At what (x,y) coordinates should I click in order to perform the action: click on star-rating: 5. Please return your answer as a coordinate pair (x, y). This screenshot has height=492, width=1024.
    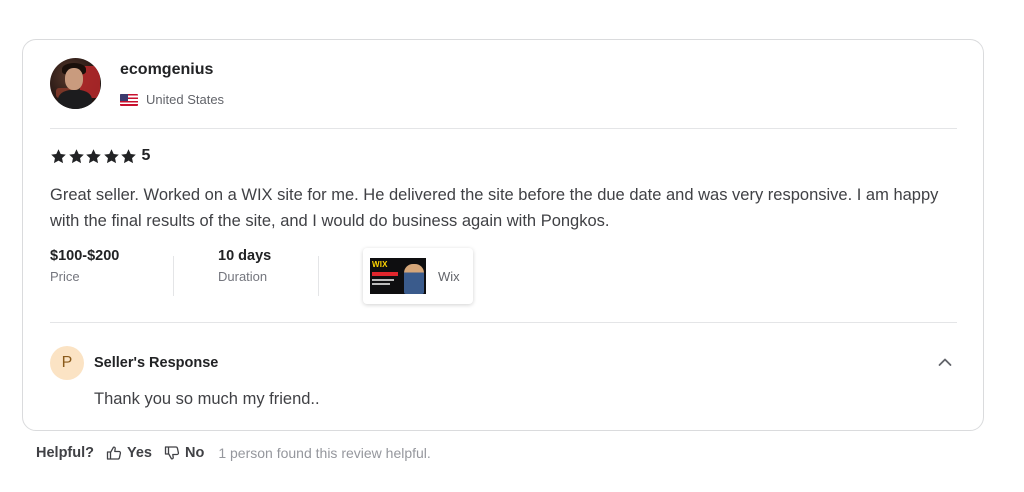
    Looking at the image, I should click on (100, 156).